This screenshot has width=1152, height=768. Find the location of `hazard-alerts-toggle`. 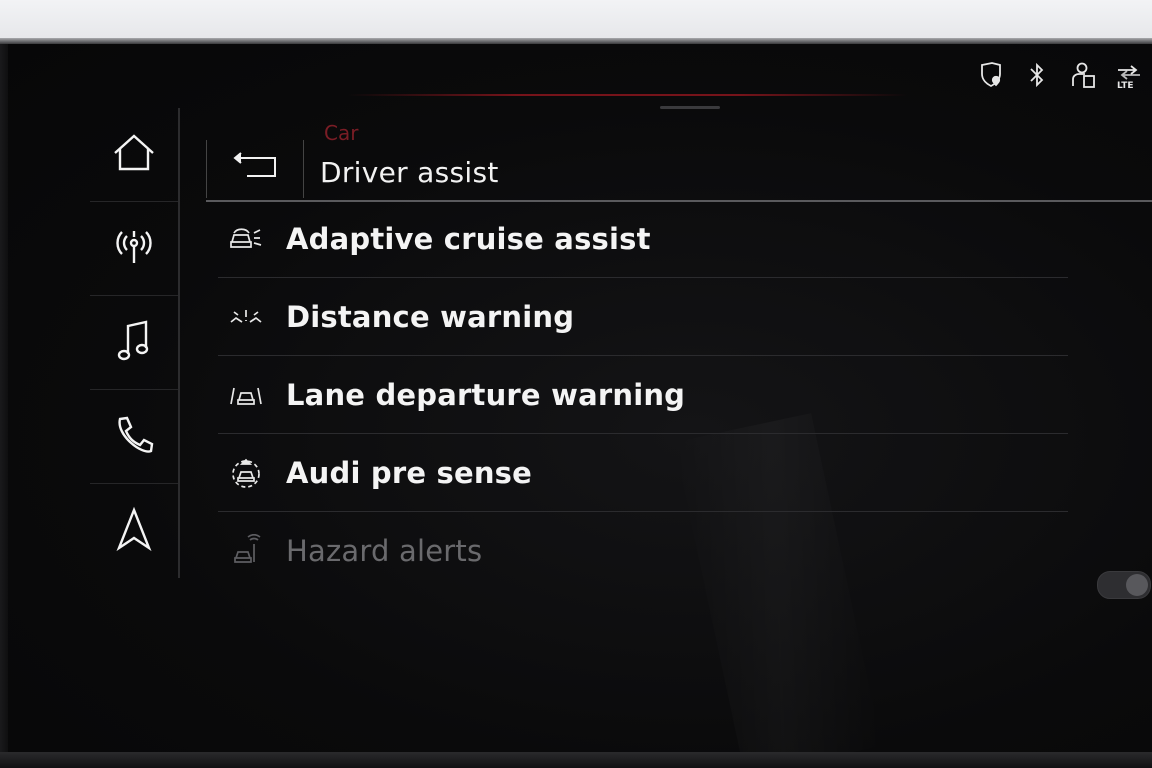

hazard-alerts-toggle is located at coordinates (1124, 585).